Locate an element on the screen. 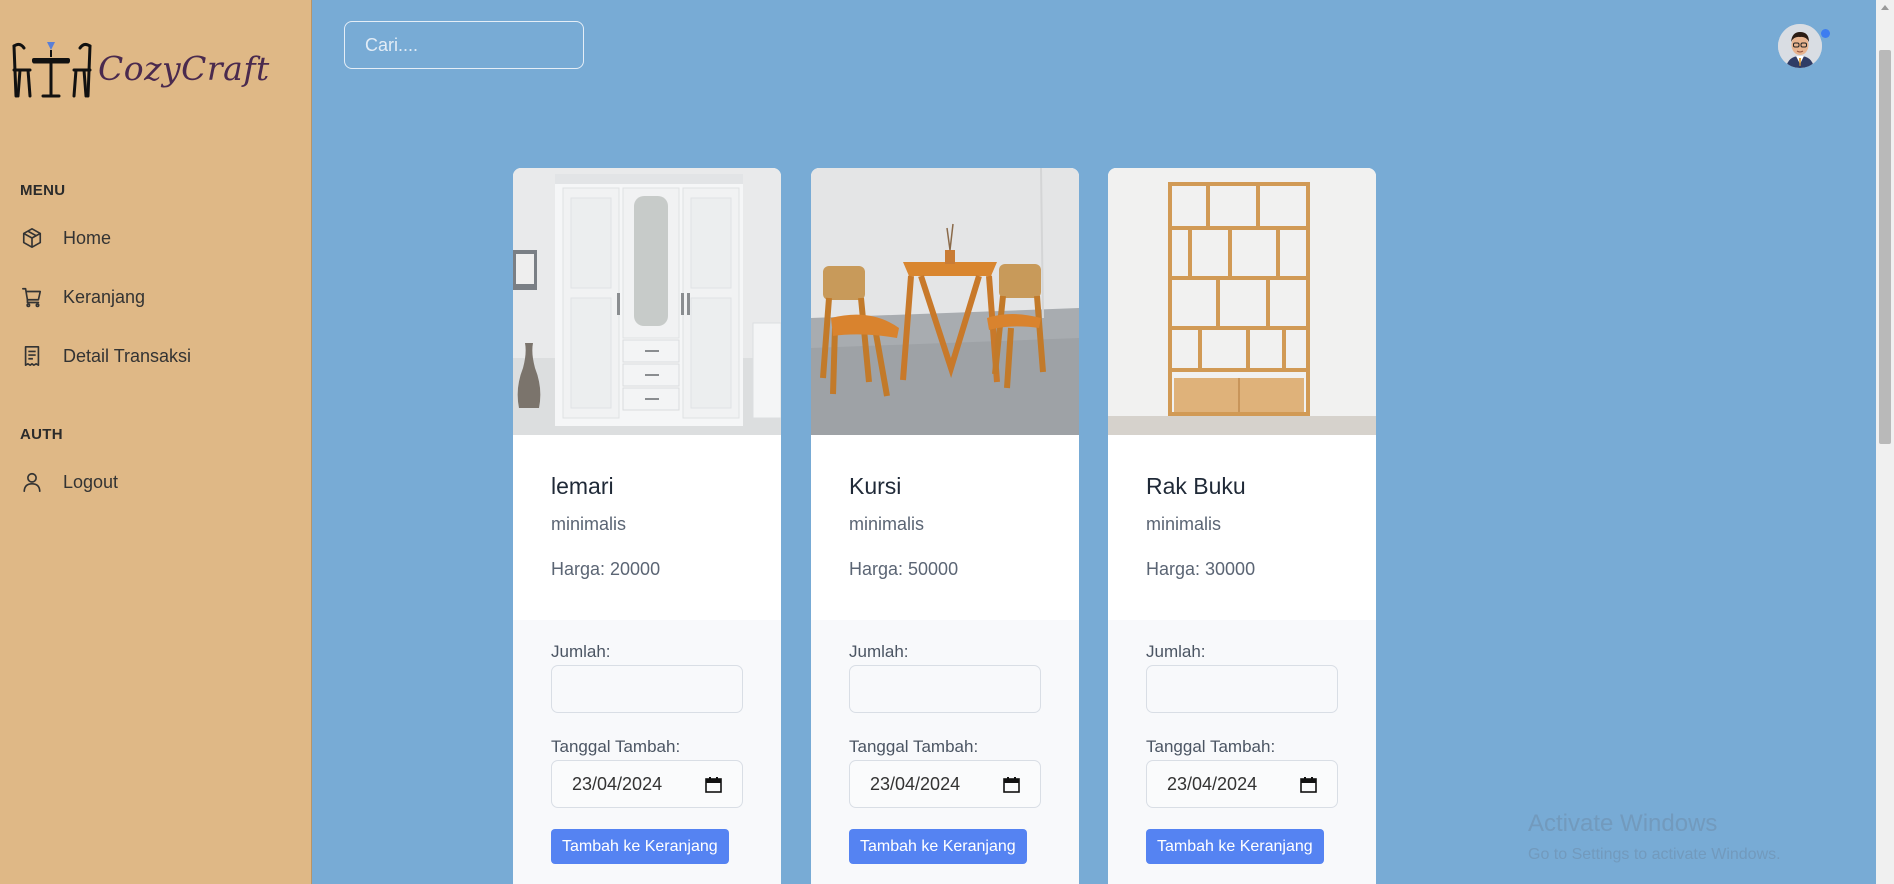  scrollbar-thumb is located at coordinates (1885, 247).